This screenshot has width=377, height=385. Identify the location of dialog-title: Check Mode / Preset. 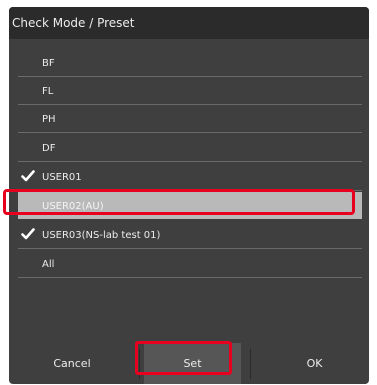
(73, 23).